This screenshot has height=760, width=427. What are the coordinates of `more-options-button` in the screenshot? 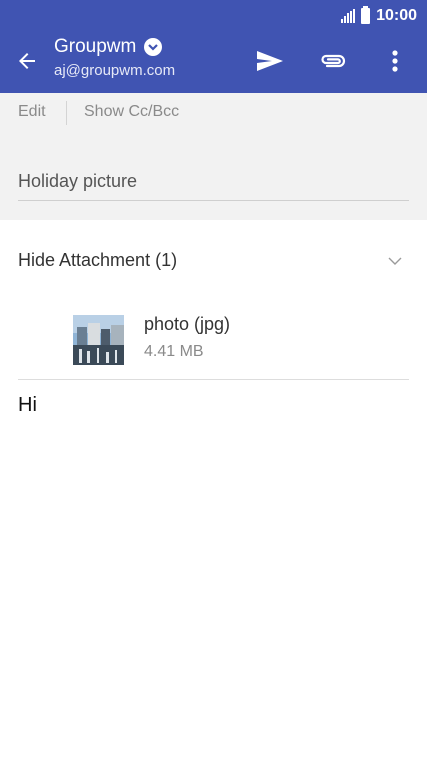 It's located at (395, 61).